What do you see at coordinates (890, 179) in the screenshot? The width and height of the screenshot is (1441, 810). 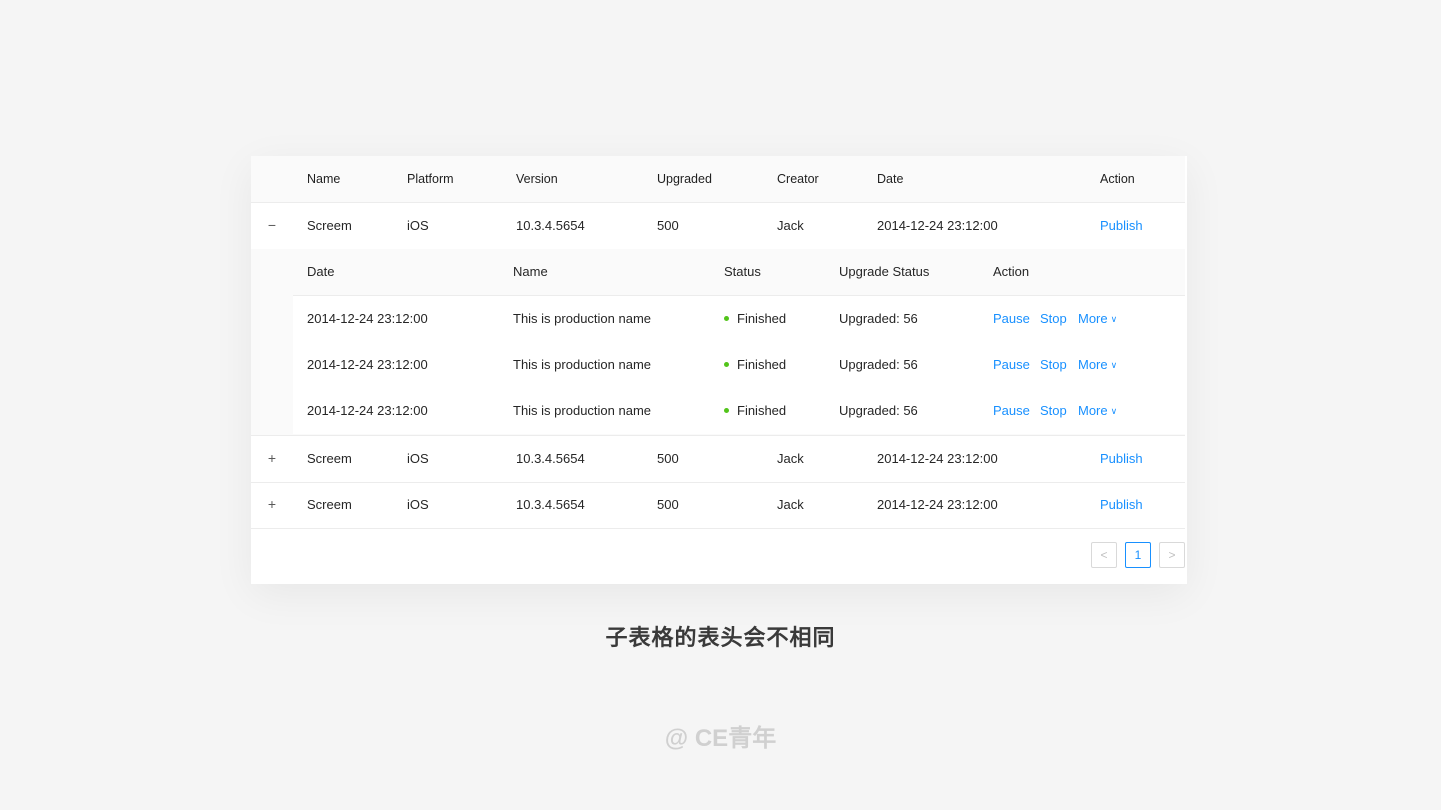 I see `col-header-date: Date` at bounding box center [890, 179].